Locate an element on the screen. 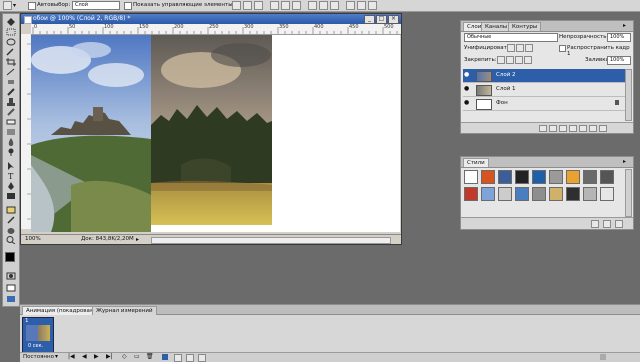 The height and width of the screenshot is (362, 640). lasso-tool-icon is located at coordinates (11, 42).